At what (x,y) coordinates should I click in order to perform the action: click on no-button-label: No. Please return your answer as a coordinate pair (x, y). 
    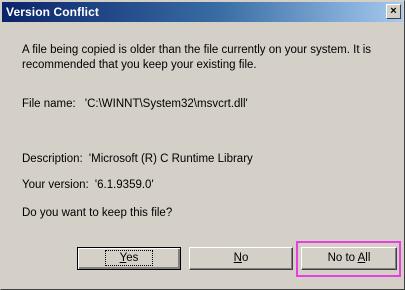
    Looking at the image, I should click on (241, 258).